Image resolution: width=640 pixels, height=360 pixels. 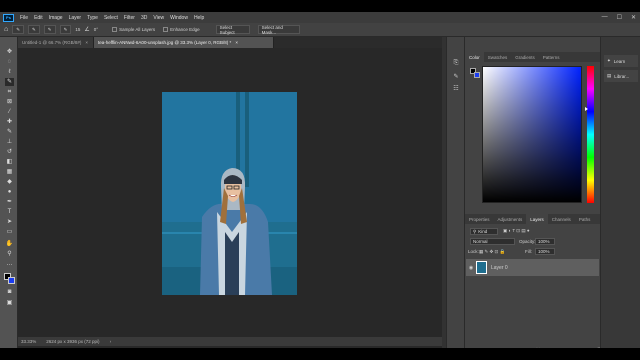 I want to click on brush-tool-icon: ✎, so click(x=9, y=132).